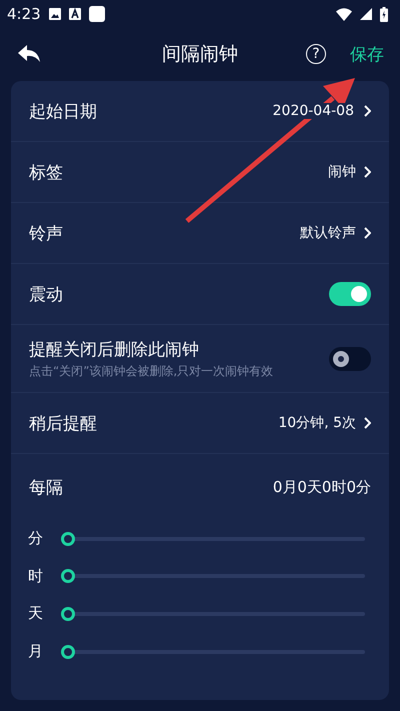 The height and width of the screenshot is (711, 400). What do you see at coordinates (321, 487) in the screenshot?
I see `interval-value: 0月0天0时0分` at bounding box center [321, 487].